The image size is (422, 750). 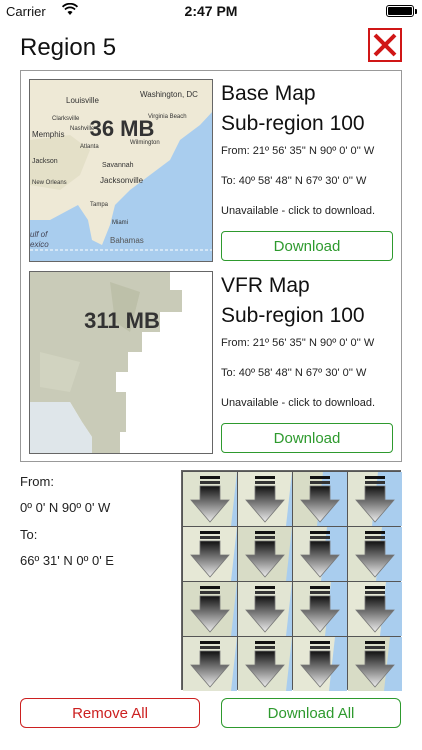 I want to click on place-label: Miami, so click(x=120, y=223).